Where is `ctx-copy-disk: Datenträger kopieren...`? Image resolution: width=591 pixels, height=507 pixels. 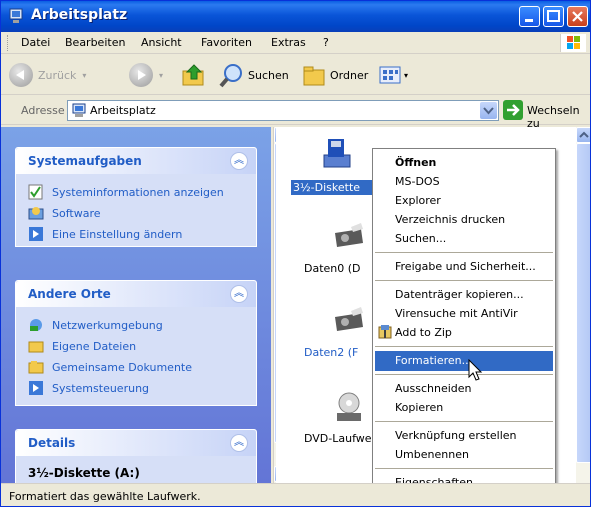 ctx-copy-disk: Datenträger kopieren... is located at coordinates (464, 295).